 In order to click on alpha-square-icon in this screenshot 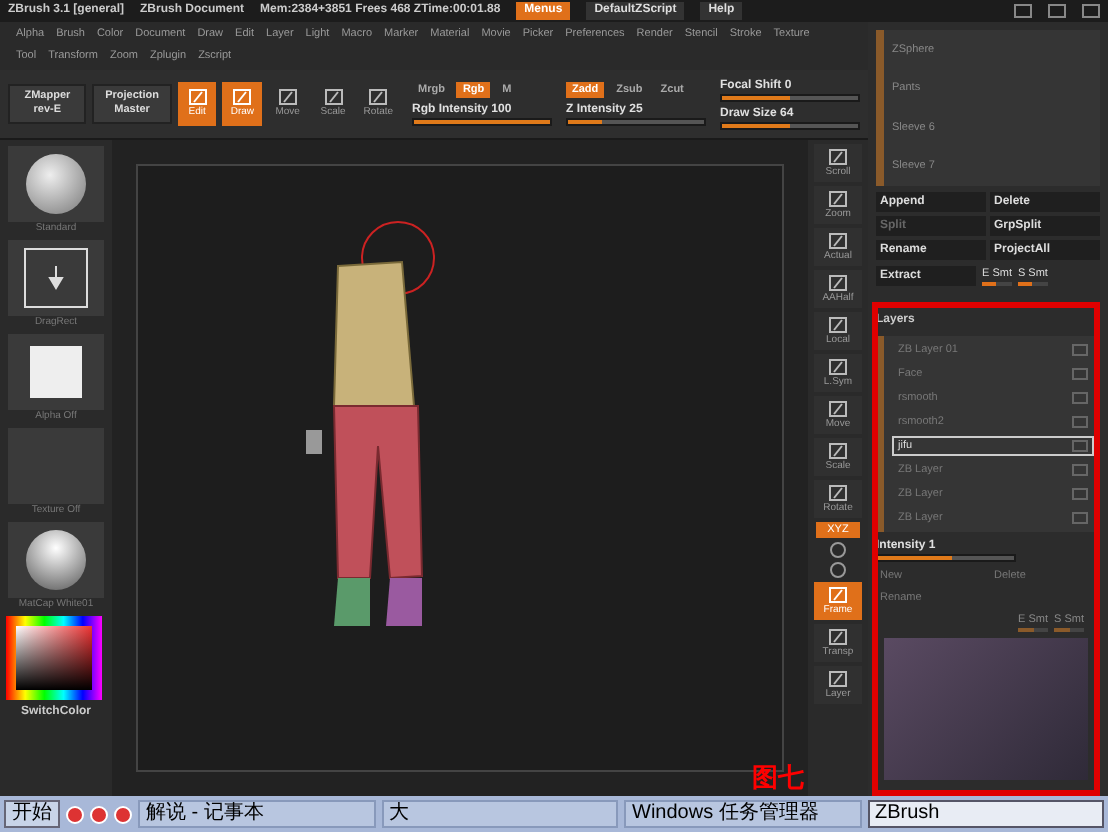, I will do `click(56, 372)`.